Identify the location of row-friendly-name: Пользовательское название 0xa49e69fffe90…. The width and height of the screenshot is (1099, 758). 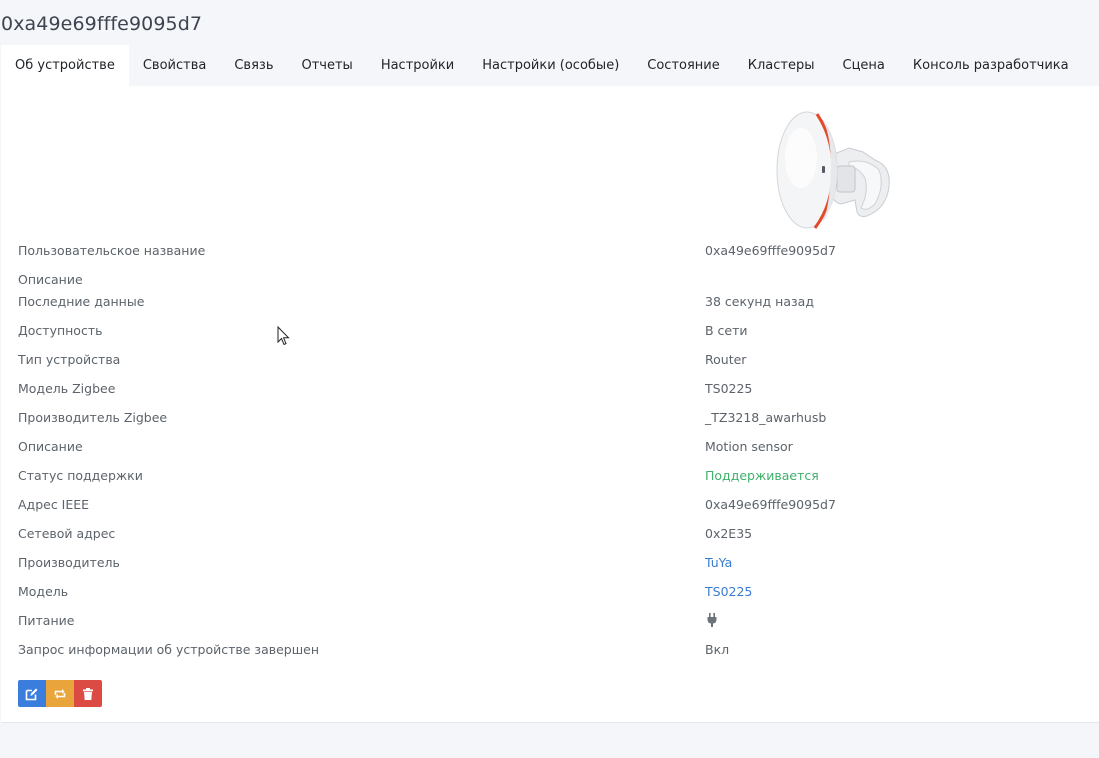
(550, 254).